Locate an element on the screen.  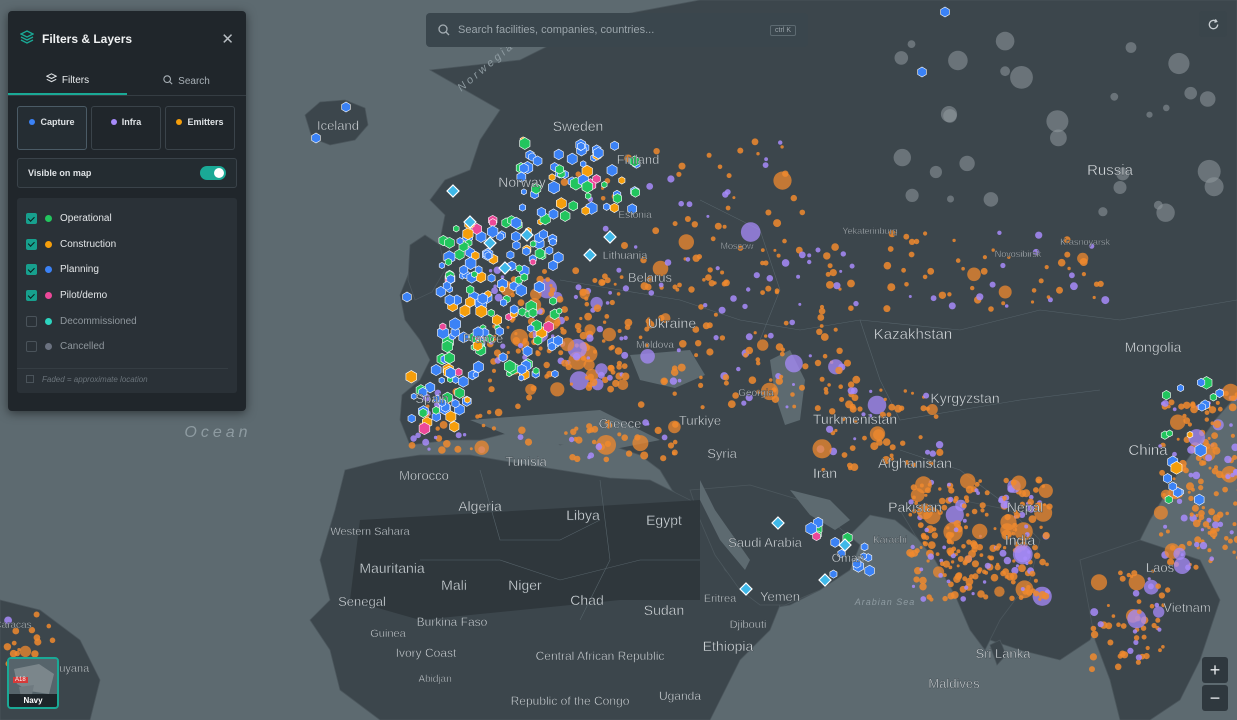
status-cancelled: Cancelled is located at coordinates (127, 347).